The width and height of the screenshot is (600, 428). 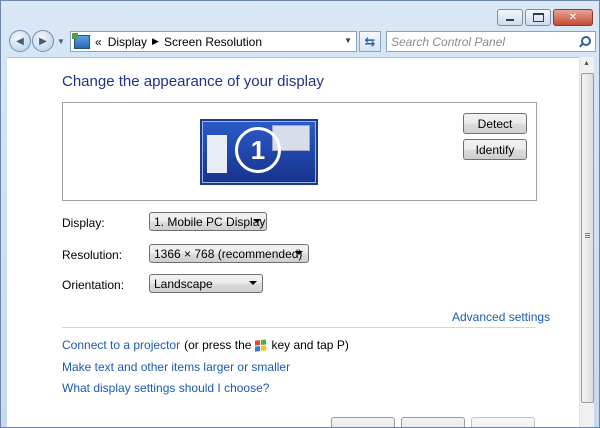 I want to click on grip-icon, so click(x=587, y=233).